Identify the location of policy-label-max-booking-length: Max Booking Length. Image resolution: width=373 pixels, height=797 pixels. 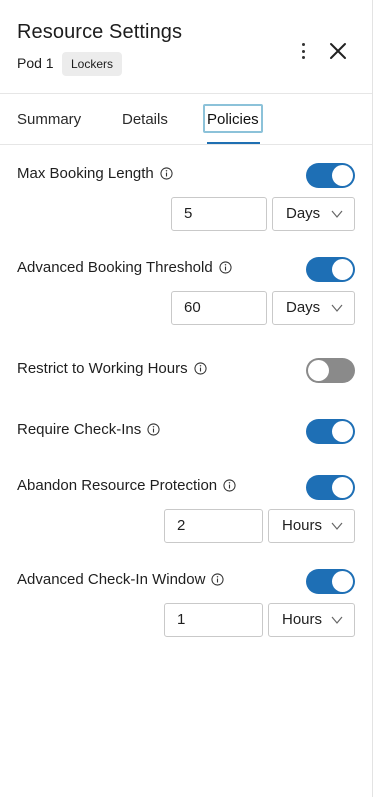
(95, 173).